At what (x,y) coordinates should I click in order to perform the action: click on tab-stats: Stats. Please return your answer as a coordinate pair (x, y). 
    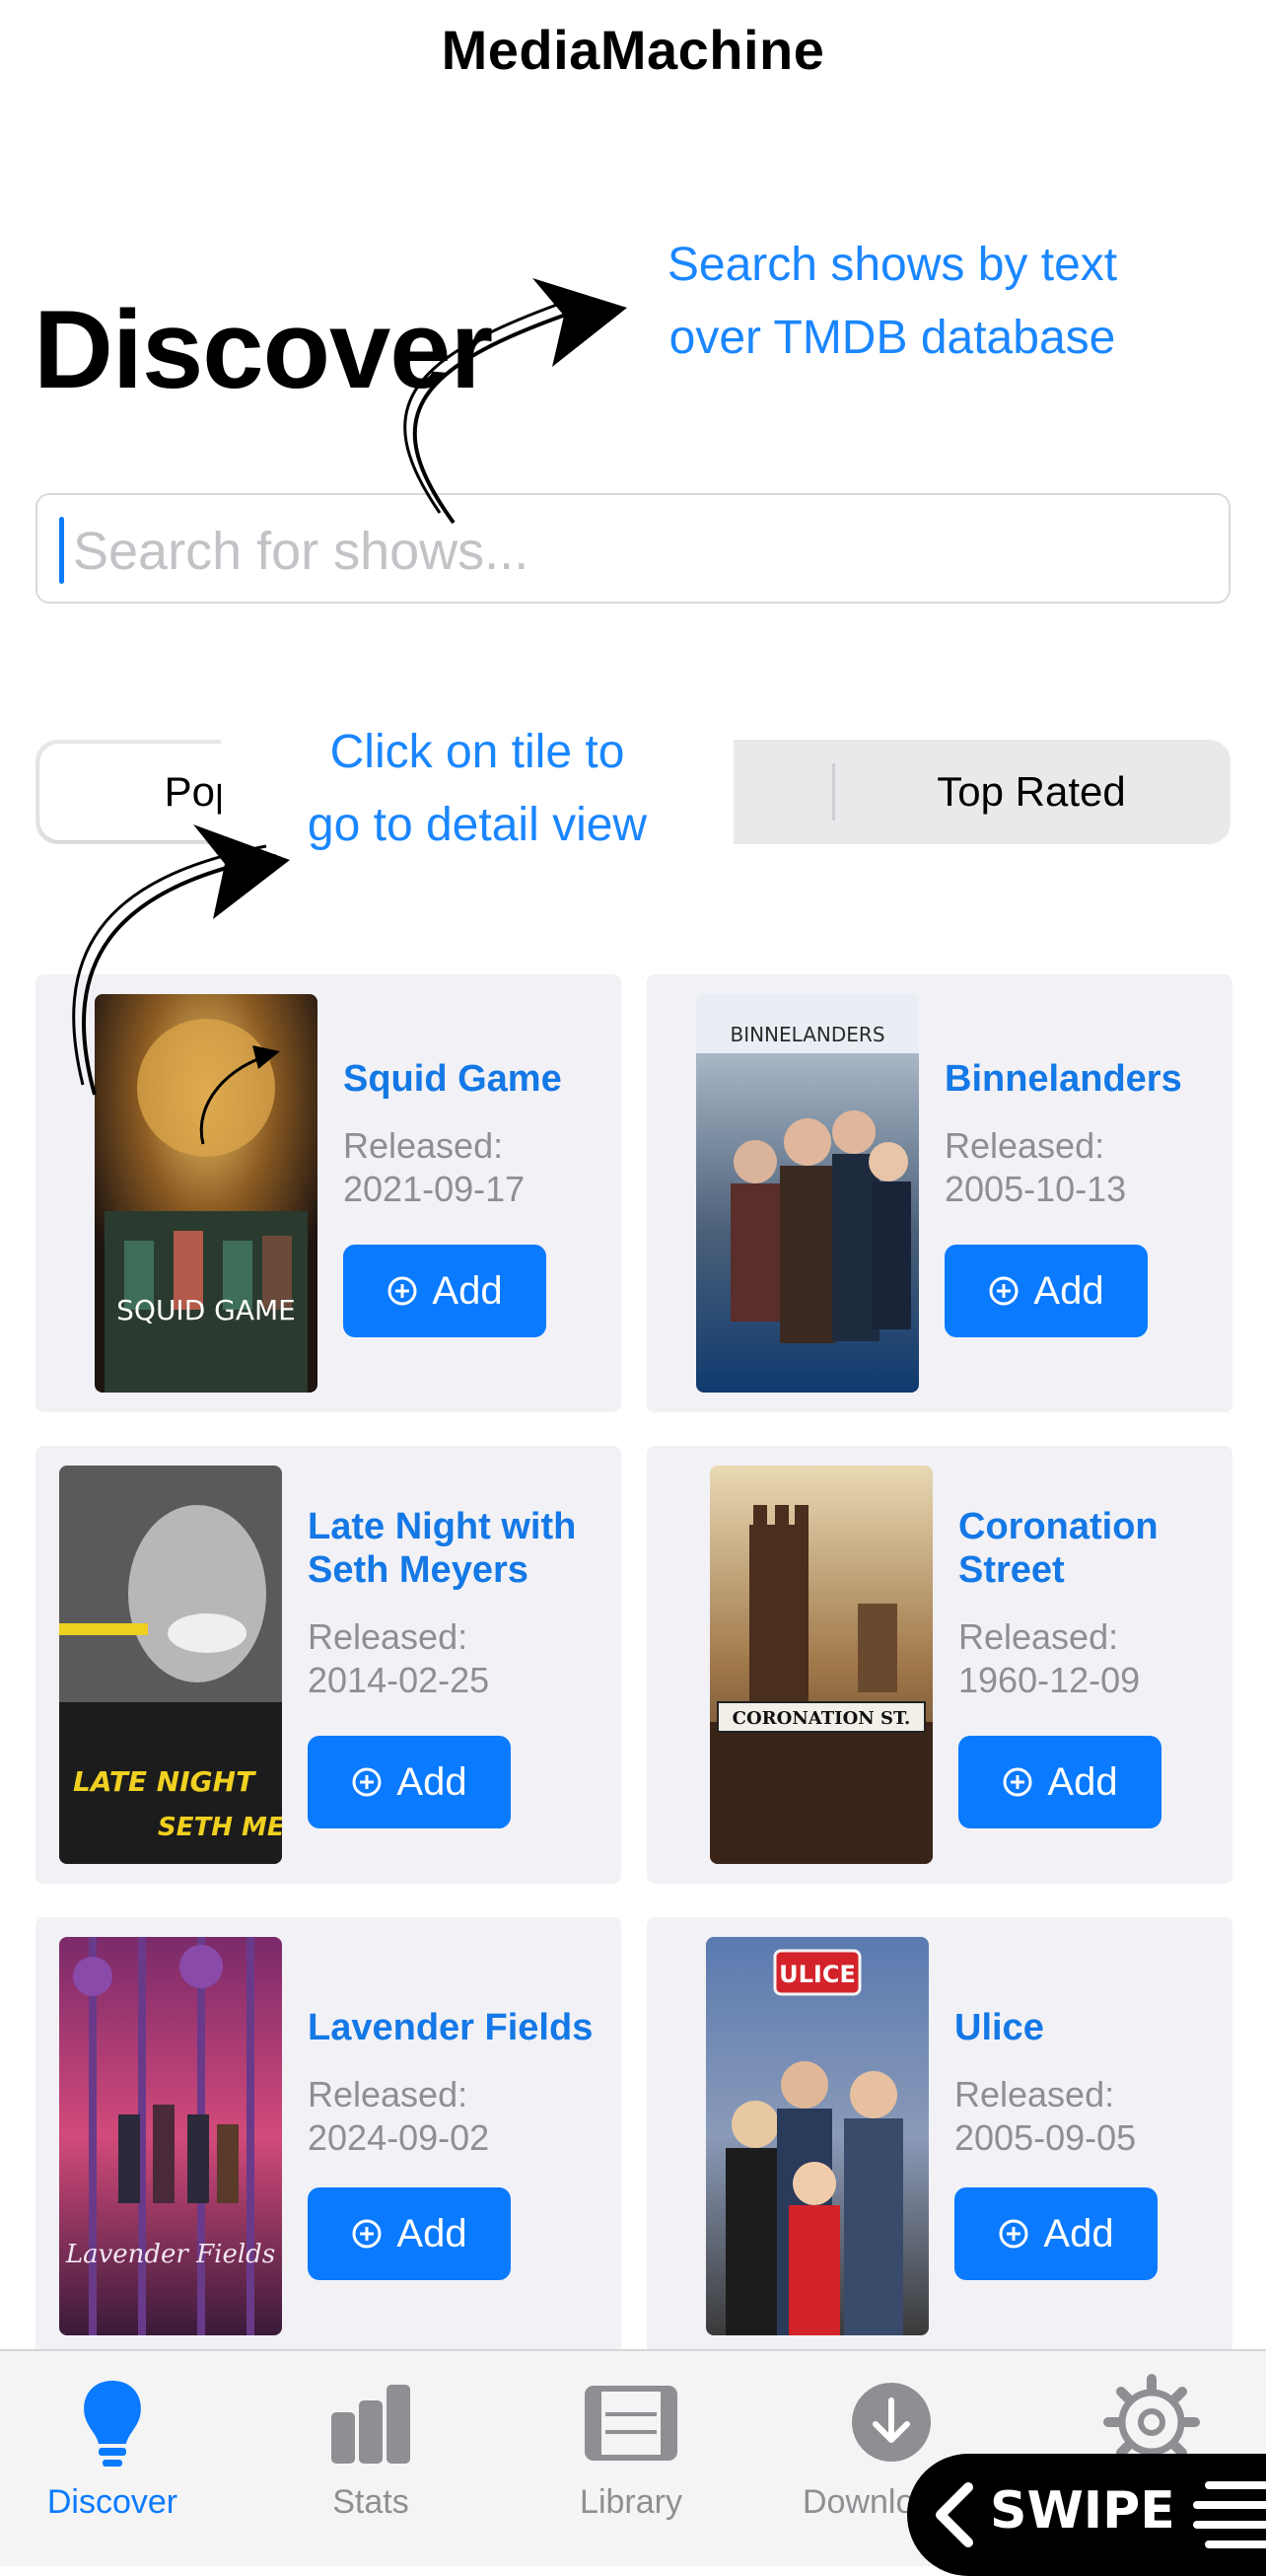
    Looking at the image, I should click on (371, 2449).